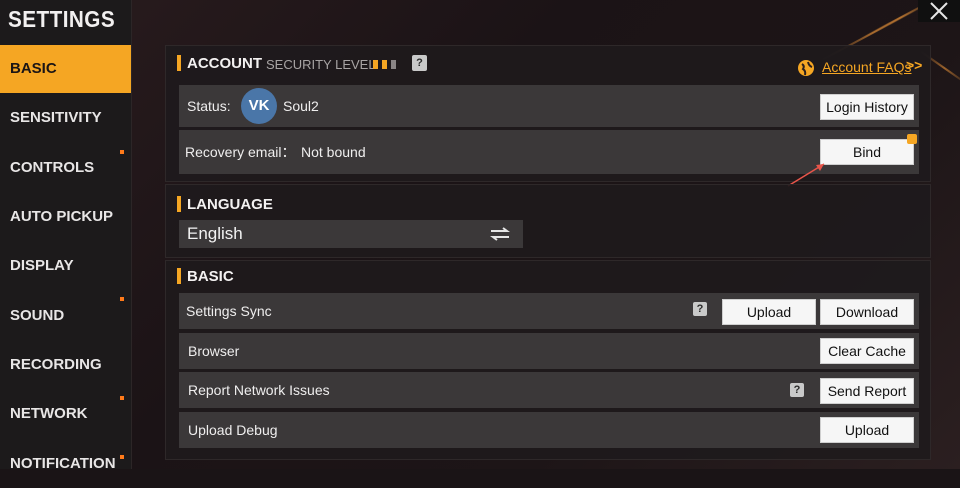  What do you see at coordinates (806, 70) in the screenshot?
I see `globe-icon` at bounding box center [806, 70].